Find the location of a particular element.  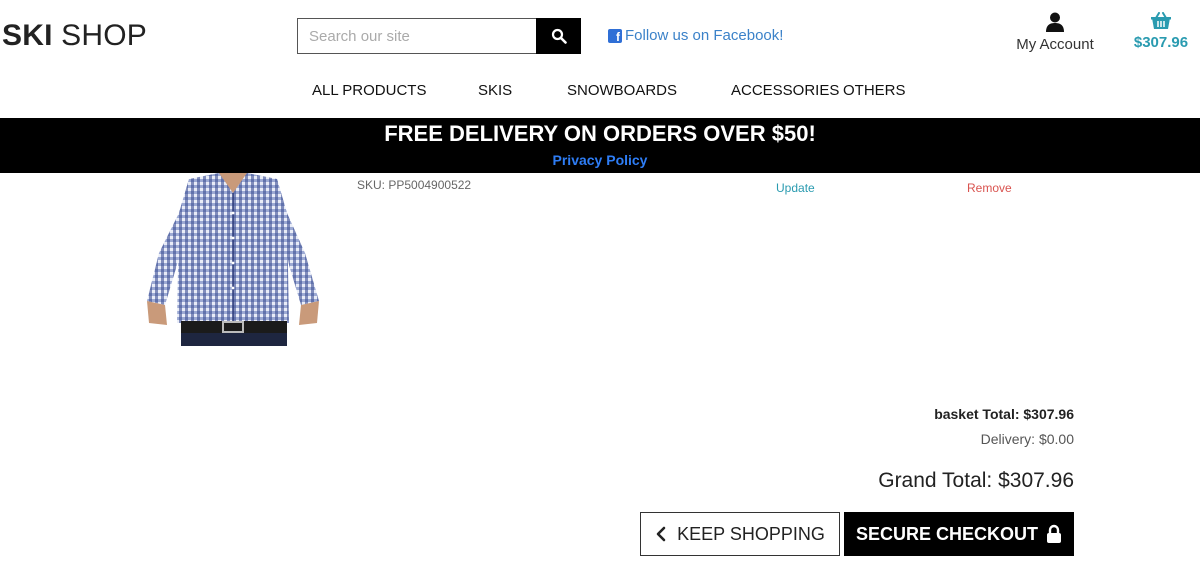

delivery-banner-headline: FREE DELIVERY ON ORDERS OVER $50! is located at coordinates (600, 133).